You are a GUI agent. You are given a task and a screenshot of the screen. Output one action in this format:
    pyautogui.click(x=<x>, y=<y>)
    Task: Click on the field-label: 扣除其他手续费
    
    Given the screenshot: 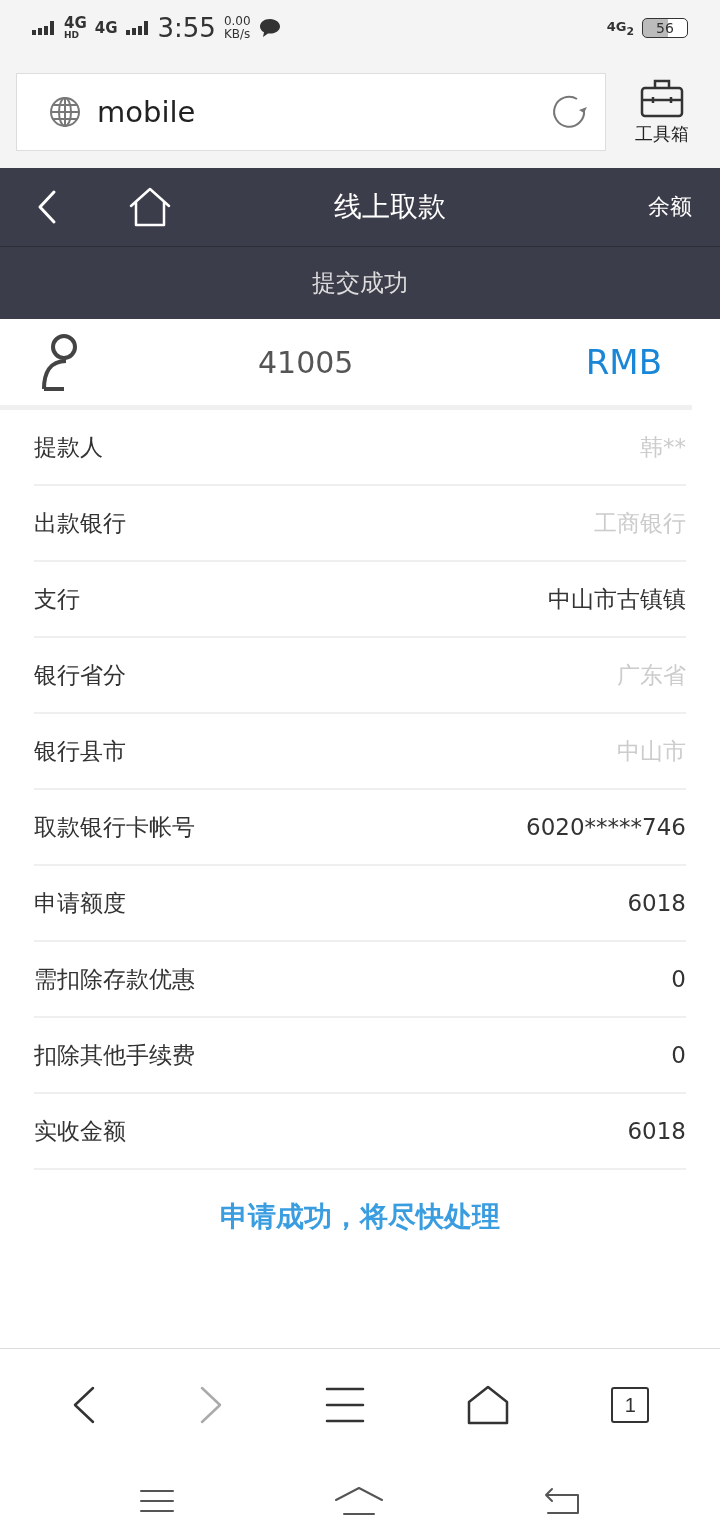 What is the action you would take?
    pyautogui.click(x=114, y=1055)
    